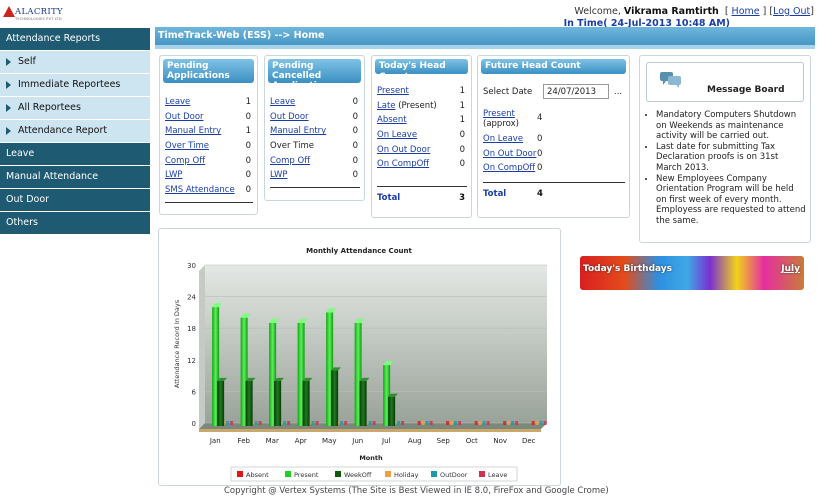 The width and height of the screenshot is (818, 498). What do you see at coordinates (75, 62) in the screenshot?
I see `sidebar-item-self: Self` at bounding box center [75, 62].